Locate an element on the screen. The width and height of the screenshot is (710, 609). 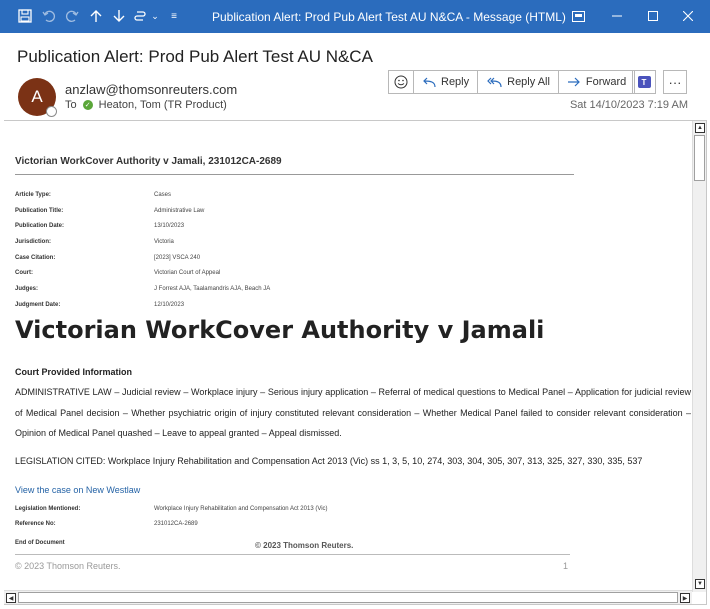
reply-all-icon is located at coordinates (494, 82).